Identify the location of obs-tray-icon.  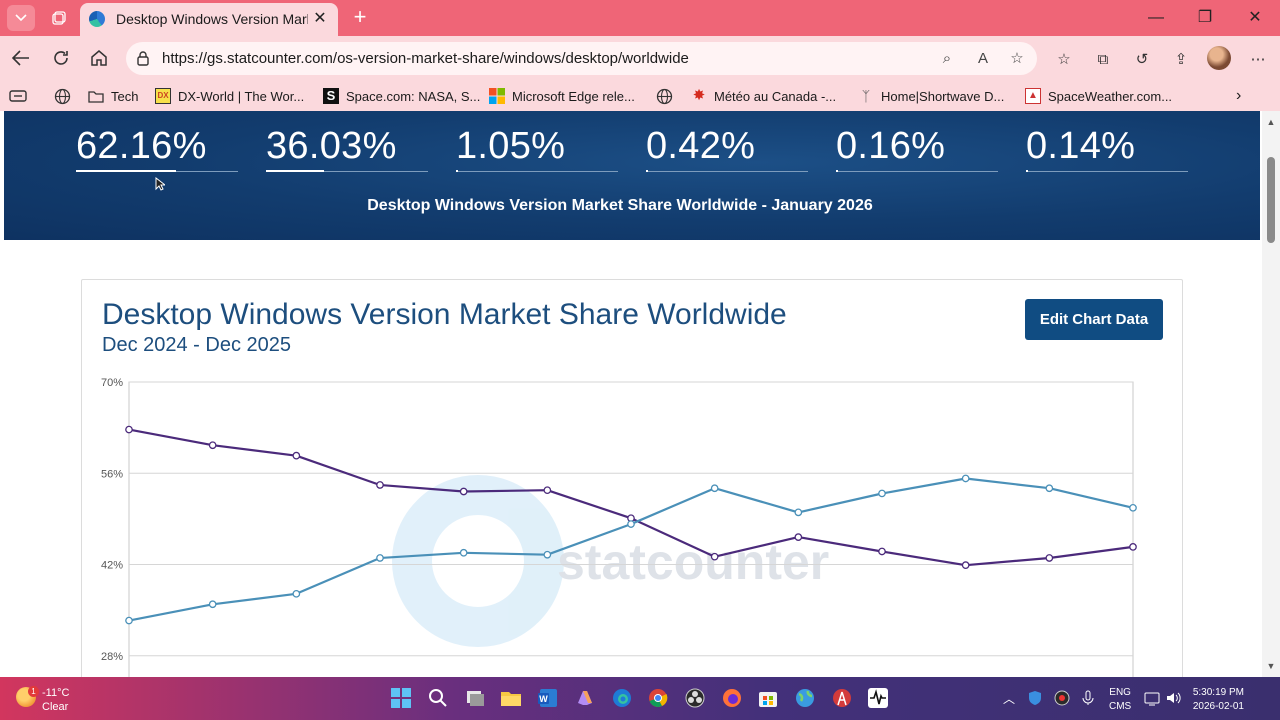
(1062, 698).